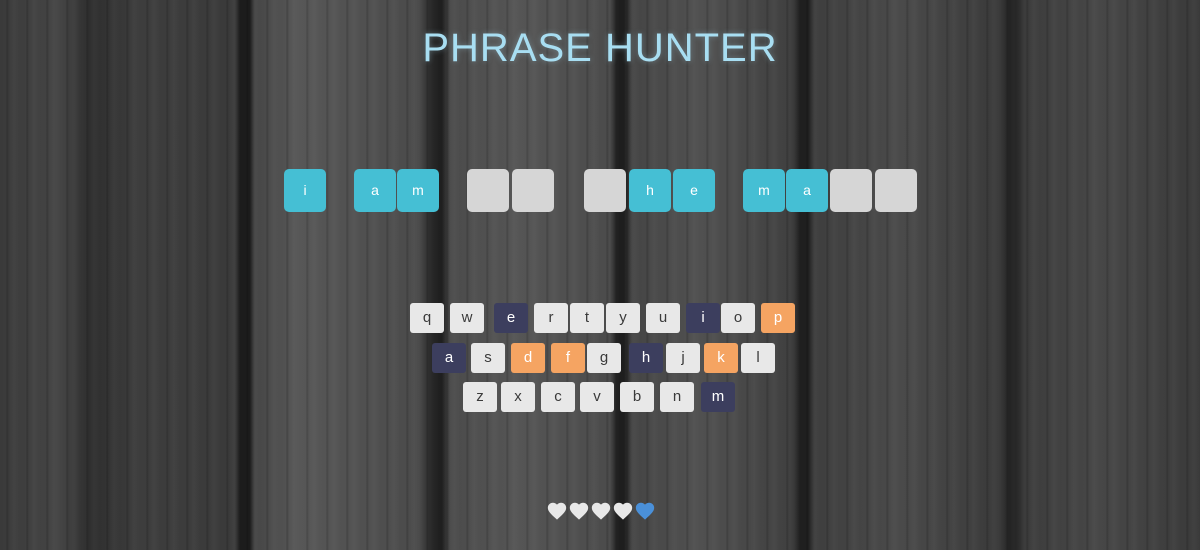 The height and width of the screenshot is (550, 1200). Describe the element at coordinates (518, 397) in the screenshot. I see `key-x: x` at that location.